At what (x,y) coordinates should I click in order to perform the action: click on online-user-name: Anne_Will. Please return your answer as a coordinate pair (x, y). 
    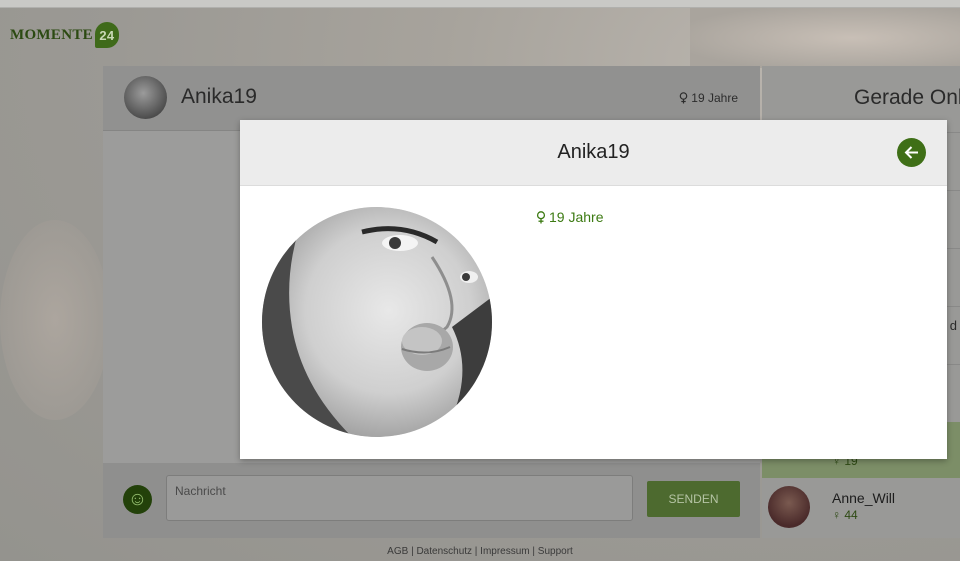
    Looking at the image, I should click on (864, 498).